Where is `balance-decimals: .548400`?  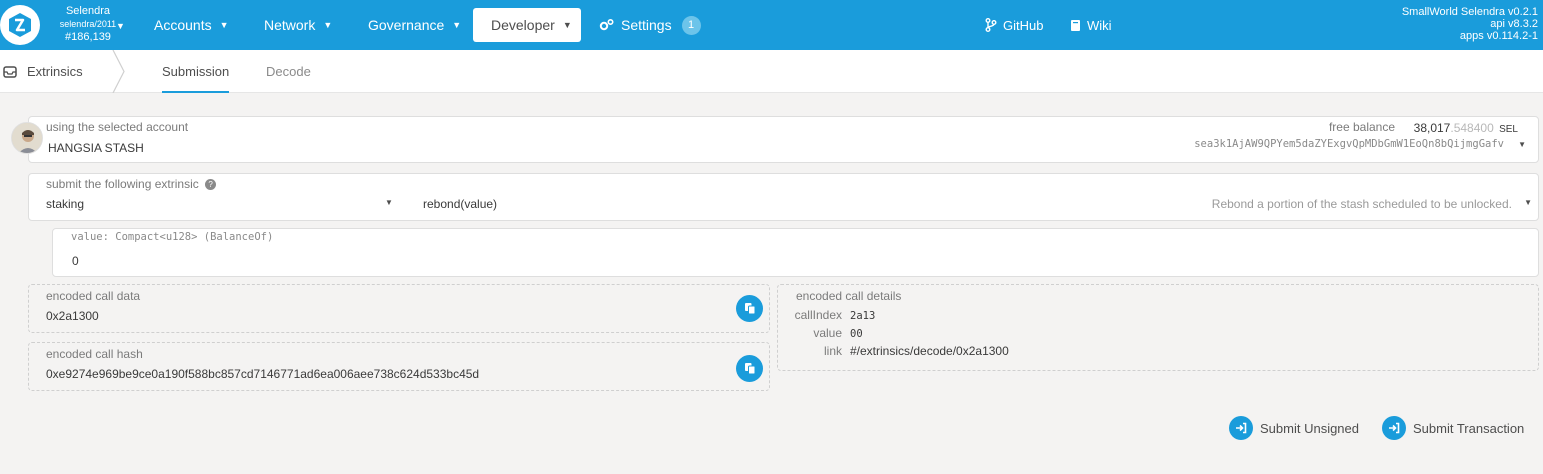
balance-decimals: .548400 is located at coordinates (1472, 128).